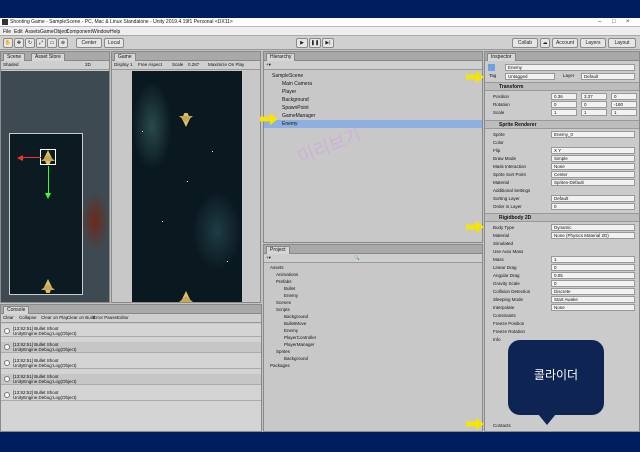 This screenshot has width=640, height=452. Describe the element at coordinates (302, 43) in the screenshot. I see `play-button: ▶` at that location.